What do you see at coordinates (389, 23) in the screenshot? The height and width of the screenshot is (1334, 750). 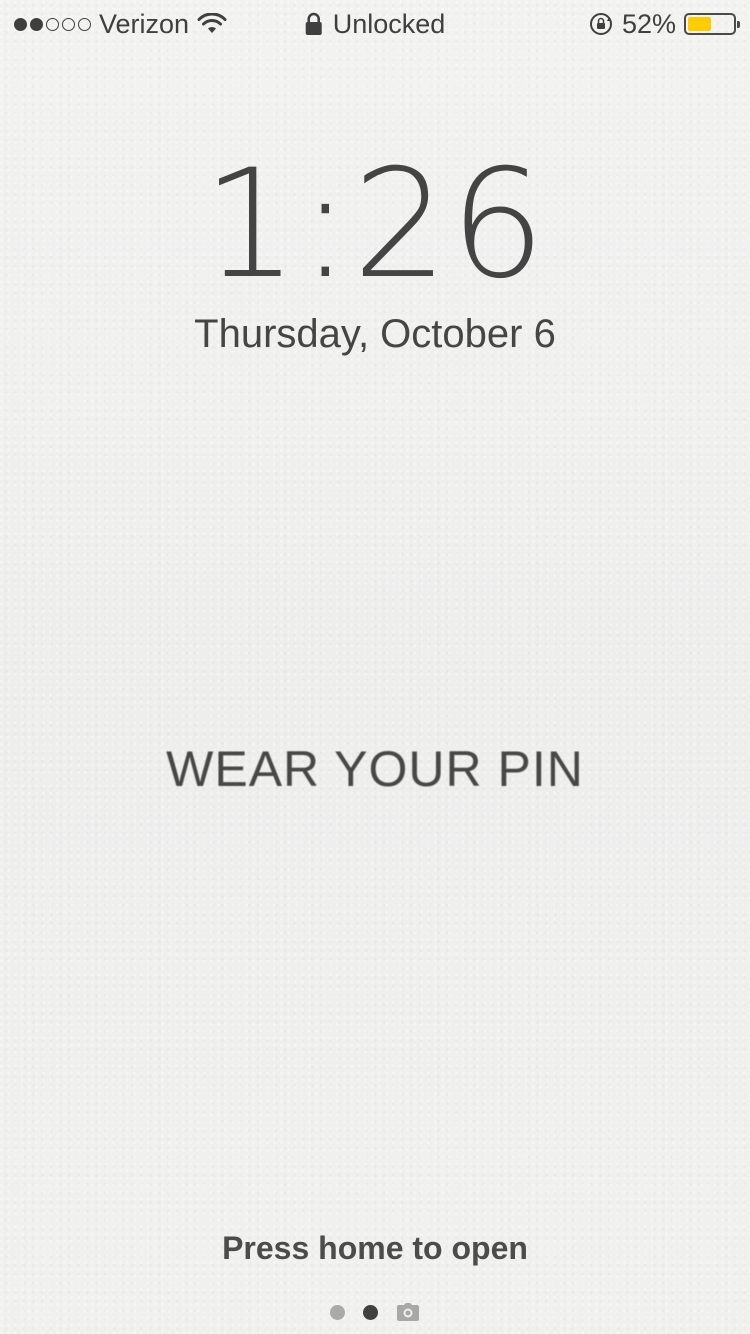 I see `lock-status-label: Unlocked` at bounding box center [389, 23].